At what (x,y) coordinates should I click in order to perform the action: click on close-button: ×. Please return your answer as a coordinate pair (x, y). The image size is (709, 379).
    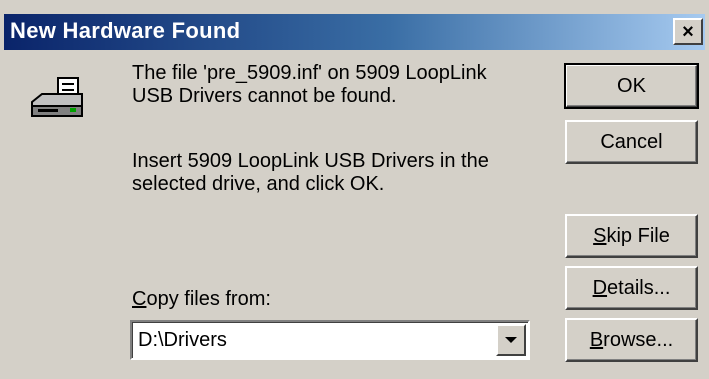
    Looking at the image, I should click on (688, 31).